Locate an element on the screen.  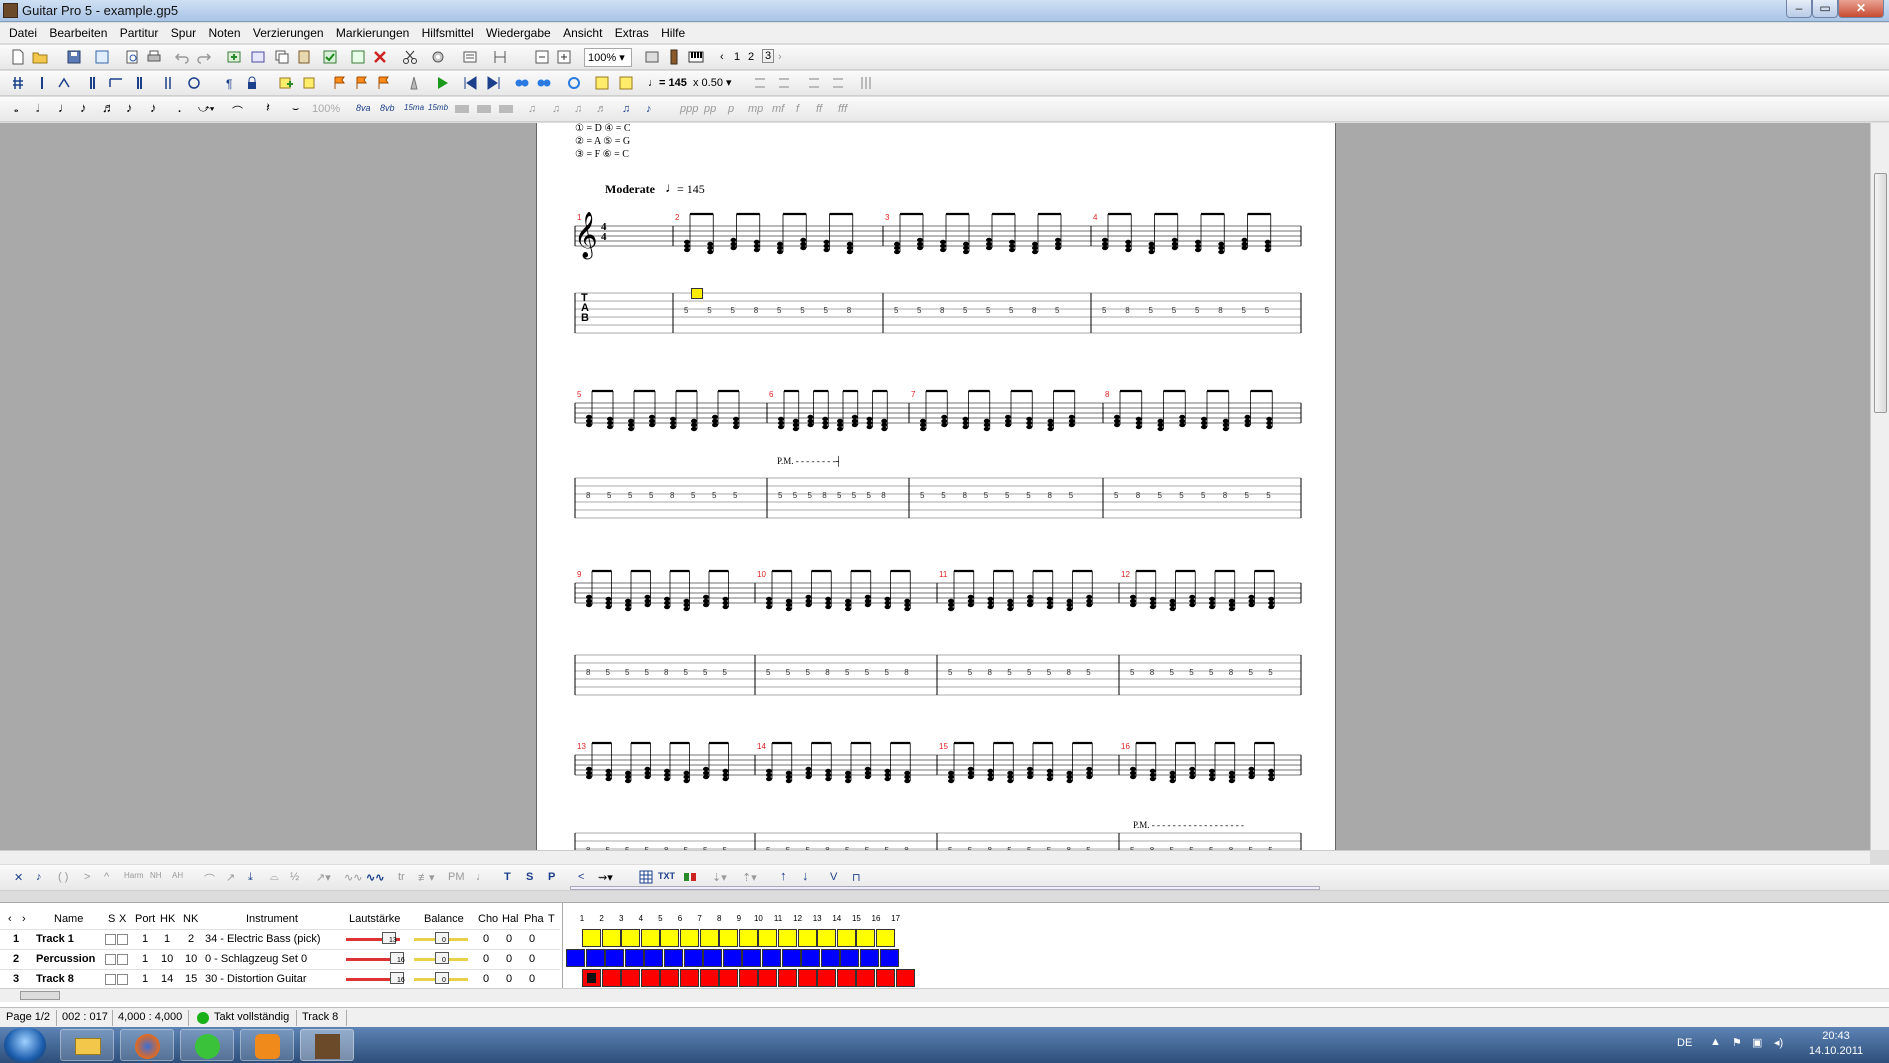
text-button: TXT is located at coordinates (666, 876).